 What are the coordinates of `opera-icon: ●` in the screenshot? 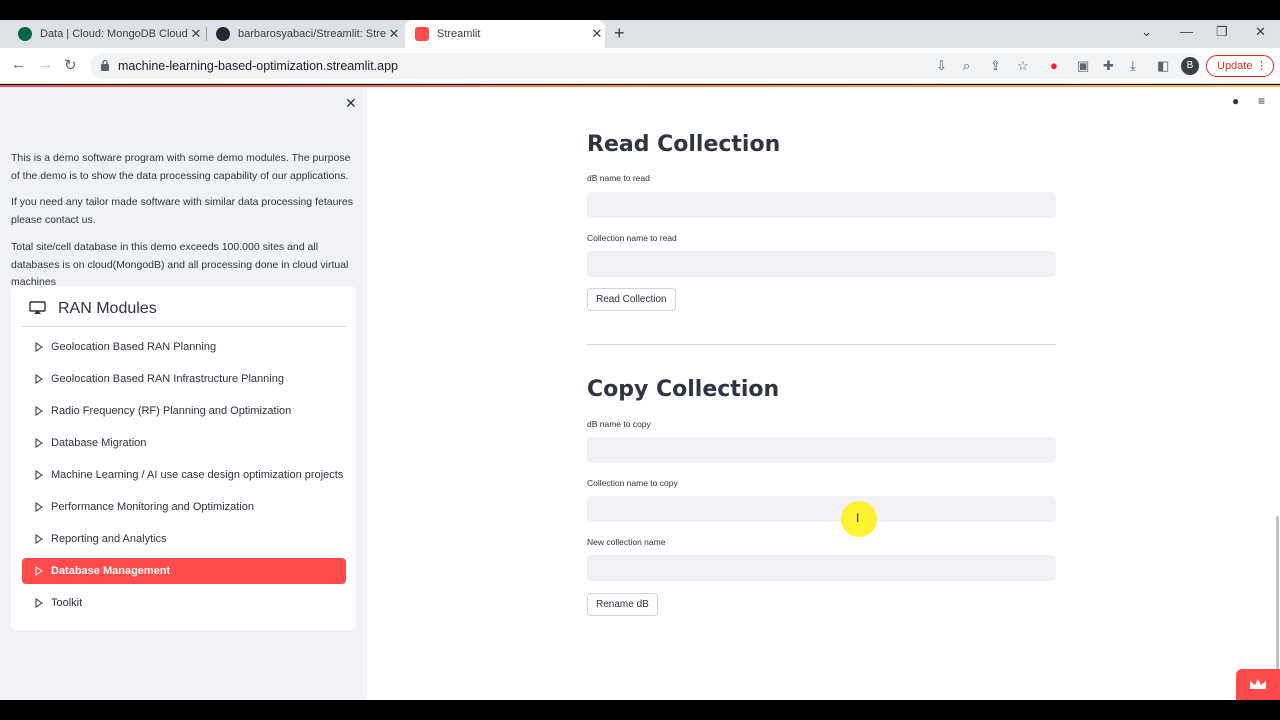 It's located at (1054, 65).